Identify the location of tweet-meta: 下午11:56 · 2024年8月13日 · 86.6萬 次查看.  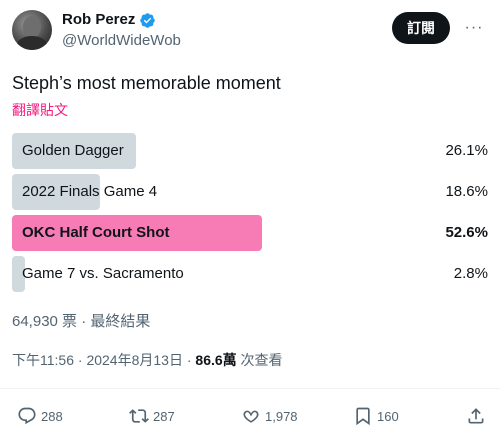
(147, 360).